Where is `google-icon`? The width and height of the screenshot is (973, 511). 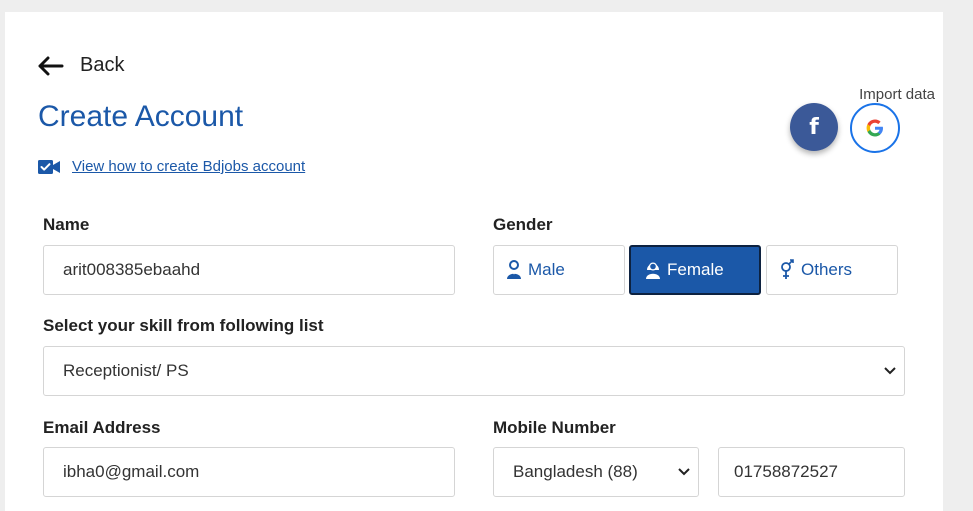
google-icon is located at coordinates (874, 128).